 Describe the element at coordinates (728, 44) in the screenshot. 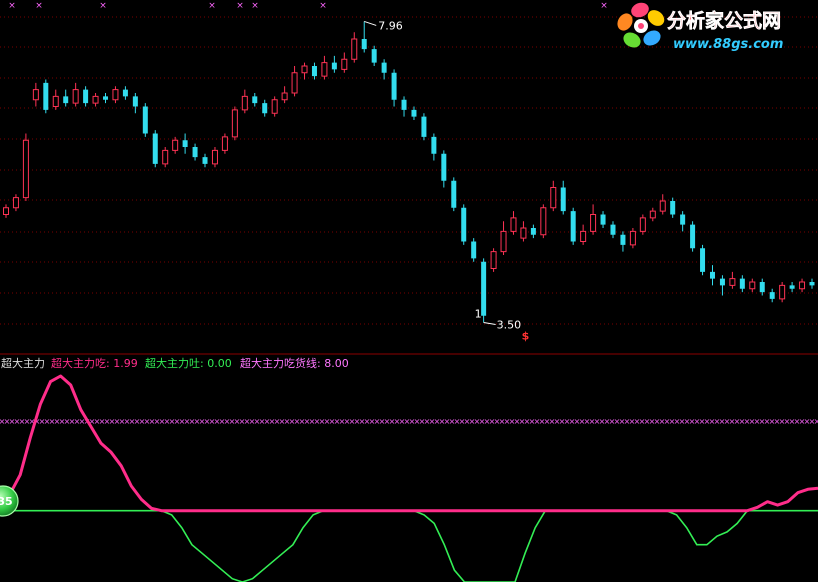

I see `logo-url-text: www.88gs.com` at that location.